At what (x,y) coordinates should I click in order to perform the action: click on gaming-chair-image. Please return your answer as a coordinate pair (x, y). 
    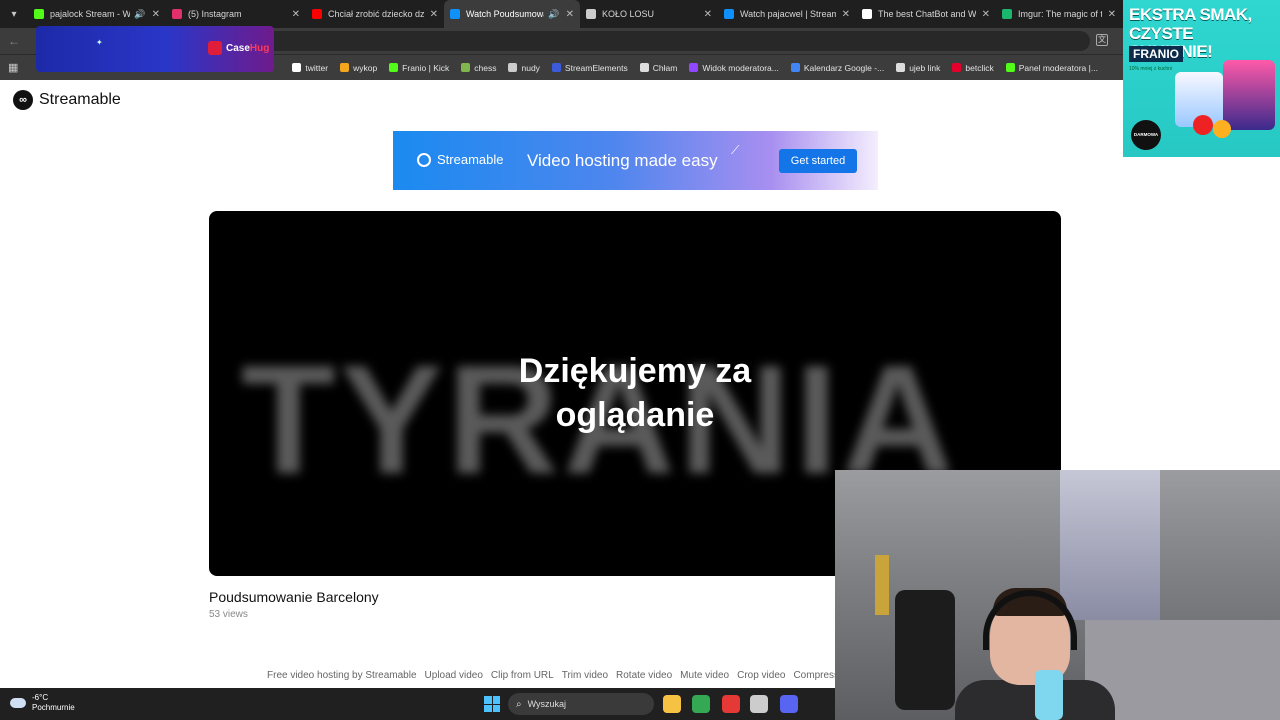
    Looking at the image, I should click on (925, 650).